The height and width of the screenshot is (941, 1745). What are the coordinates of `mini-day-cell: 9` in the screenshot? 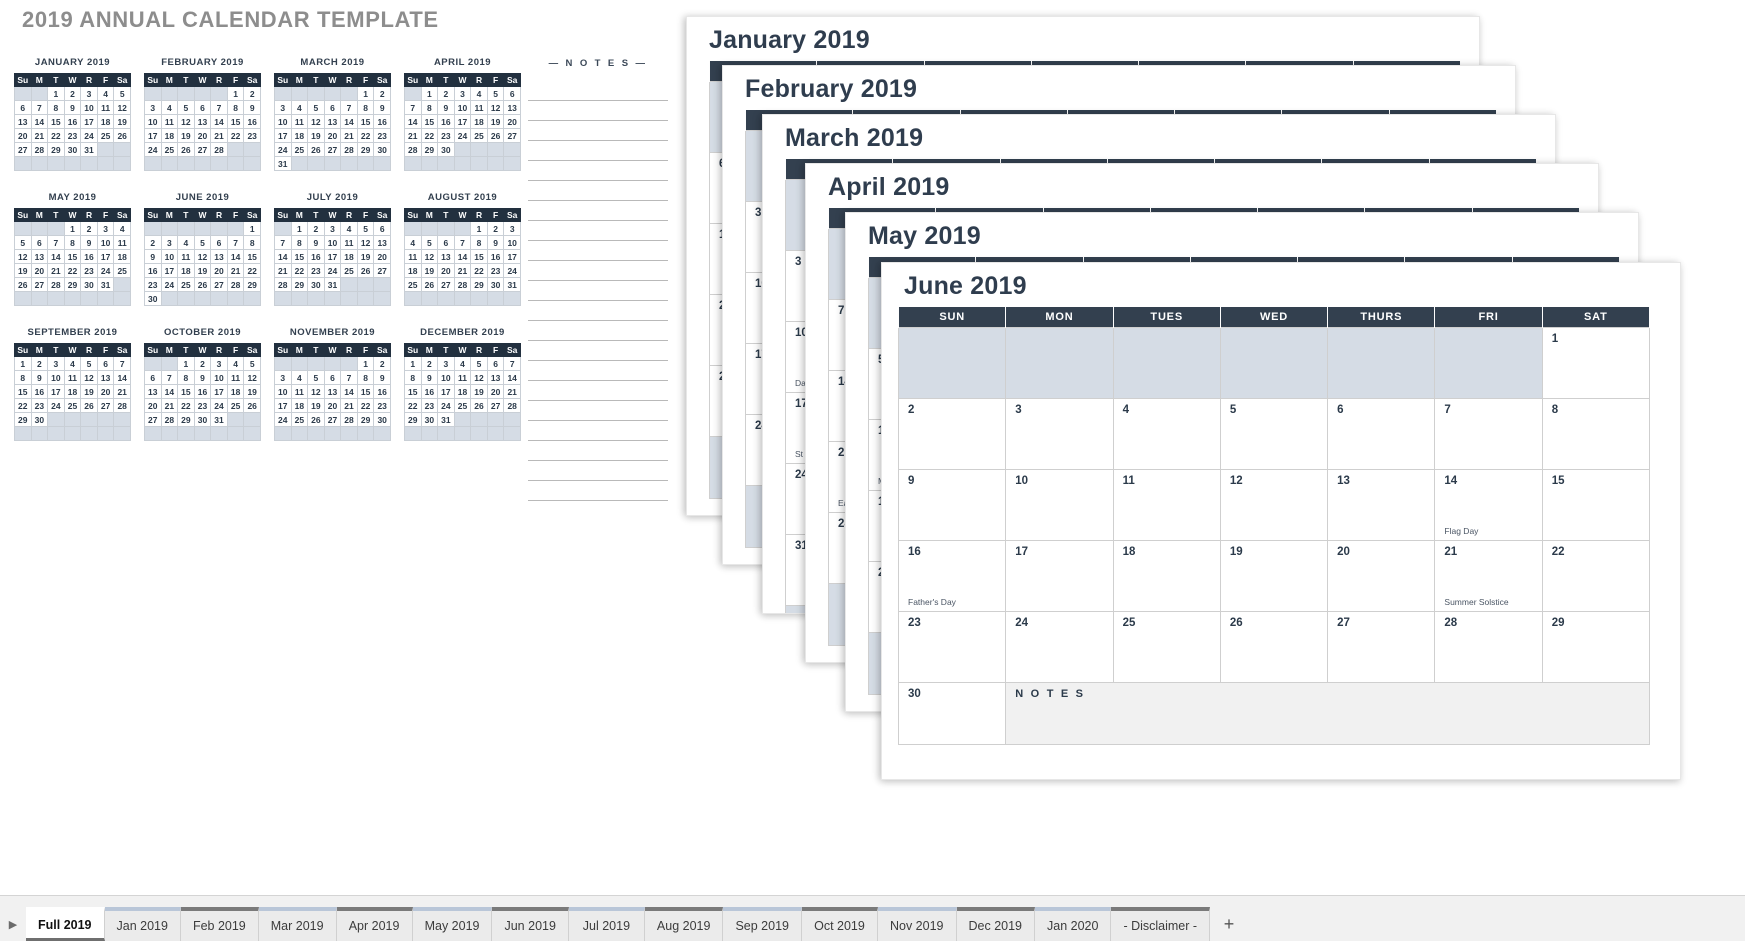 It's located at (39, 377).